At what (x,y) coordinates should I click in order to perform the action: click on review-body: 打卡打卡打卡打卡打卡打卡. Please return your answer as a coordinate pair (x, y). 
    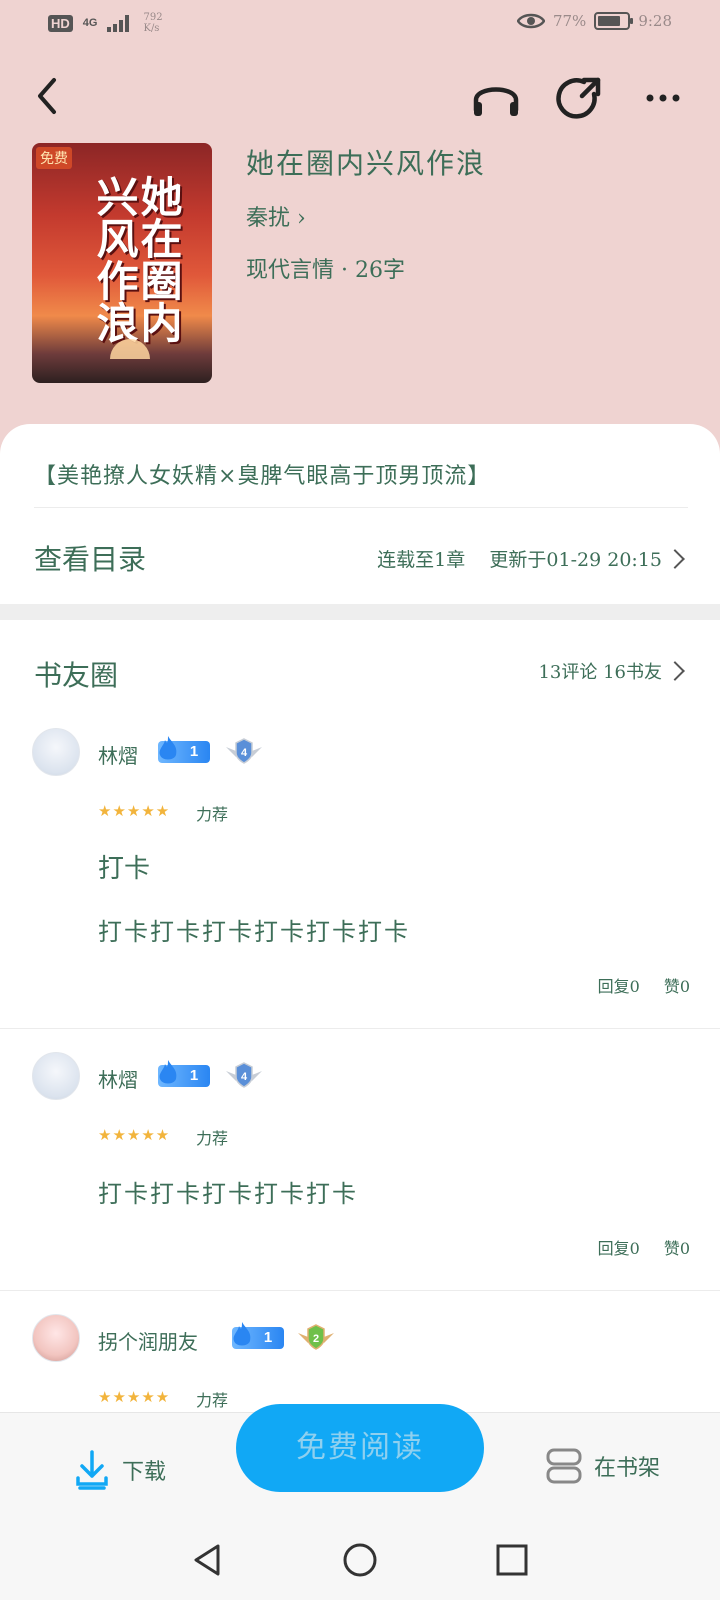
    Looking at the image, I should click on (254, 932).